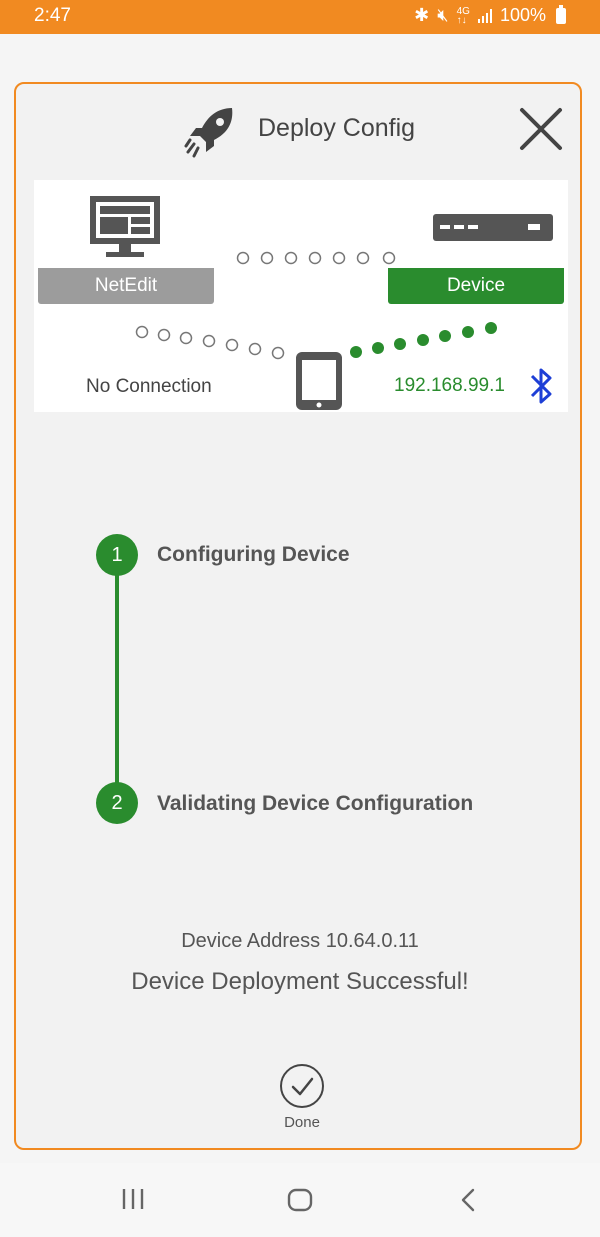 The image size is (600, 1237). What do you see at coordinates (443, 15) in the screenshot?
I see `mute-icon: 🔇︎` at bounding box center [443, 15].